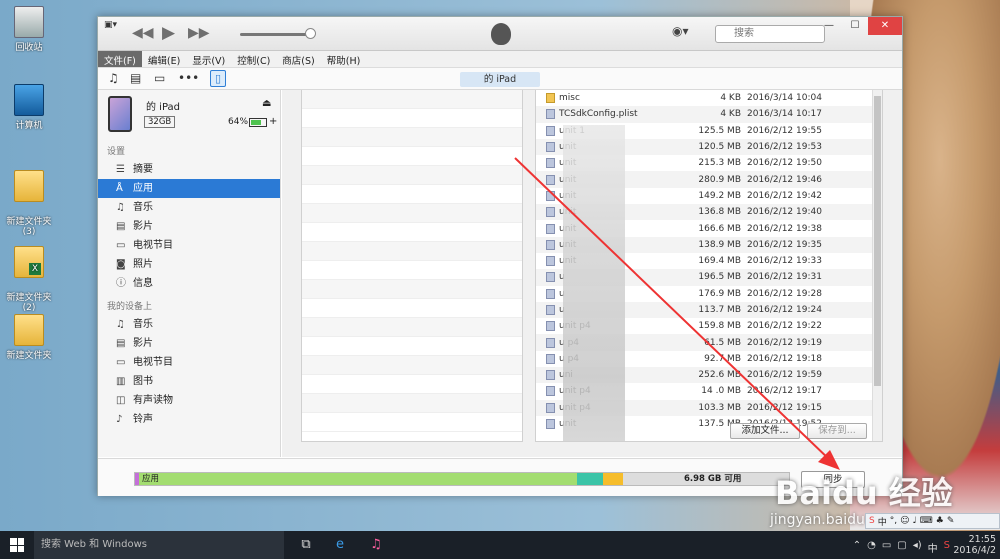 The image size is (1000, 559). What do you see at coordinates (189, 381) in the screenshot?
I see `sidebar-item-device-books: ▥ 图书` at bounding box center [189, 381].